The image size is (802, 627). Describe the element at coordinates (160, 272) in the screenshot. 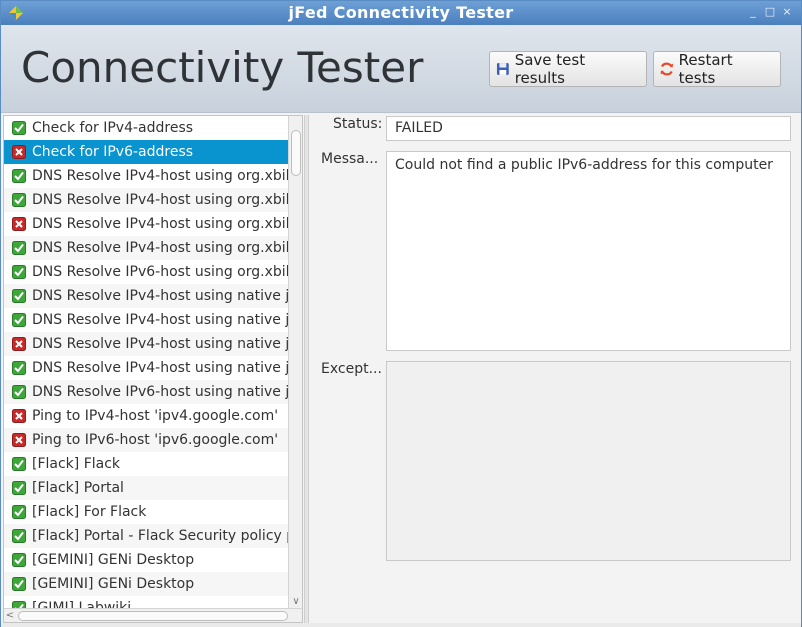

I see `test-list-item-label: DNS Resolve IPv6-host using org.xbill.D` at that location.